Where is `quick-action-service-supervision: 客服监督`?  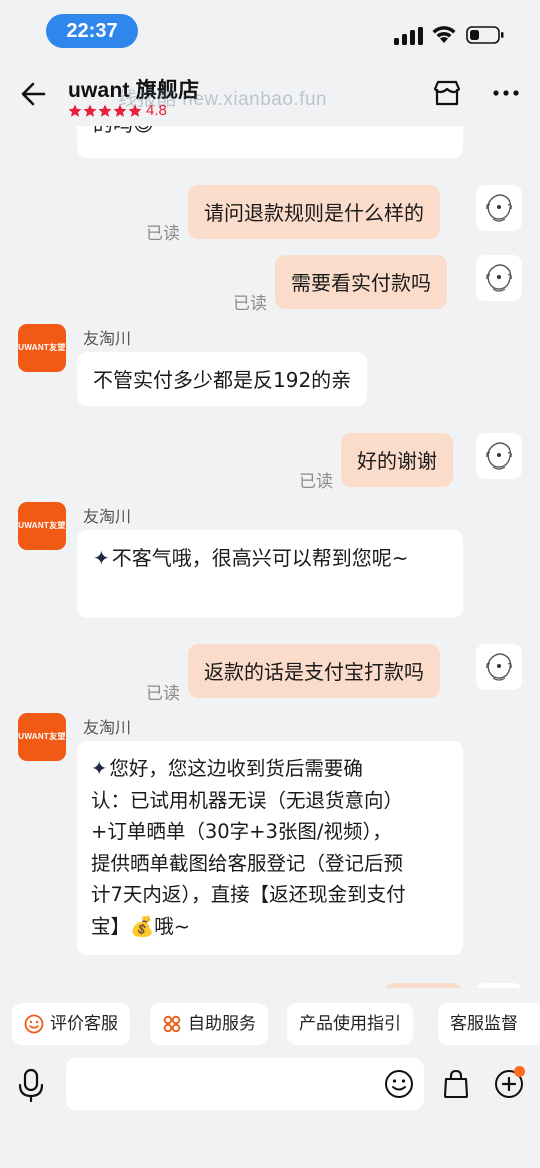 quick-action-service-supervision: 客服监督 is located at coordinates (489, 1024).